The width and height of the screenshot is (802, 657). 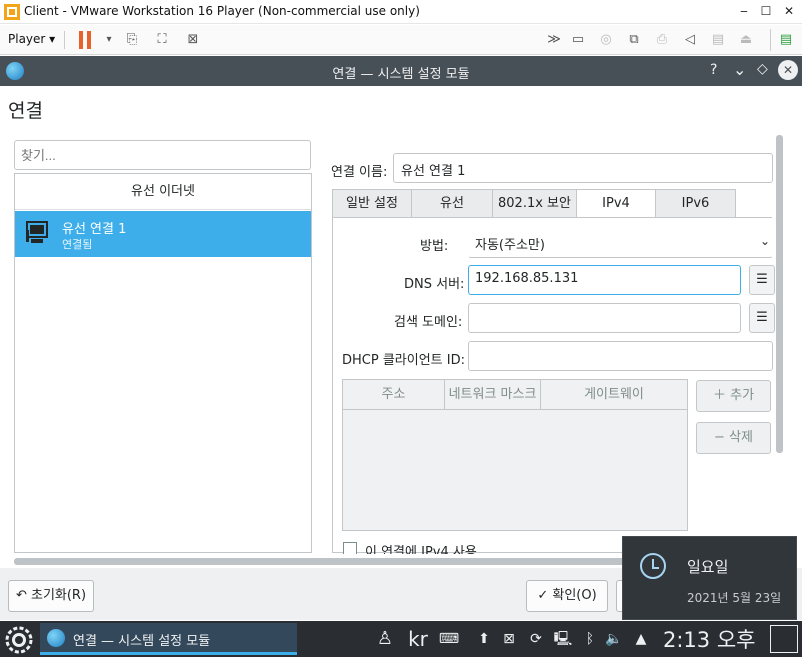 I want to click on list-item: 유선 연결 1 연결됨, so click(x=163, y=234).